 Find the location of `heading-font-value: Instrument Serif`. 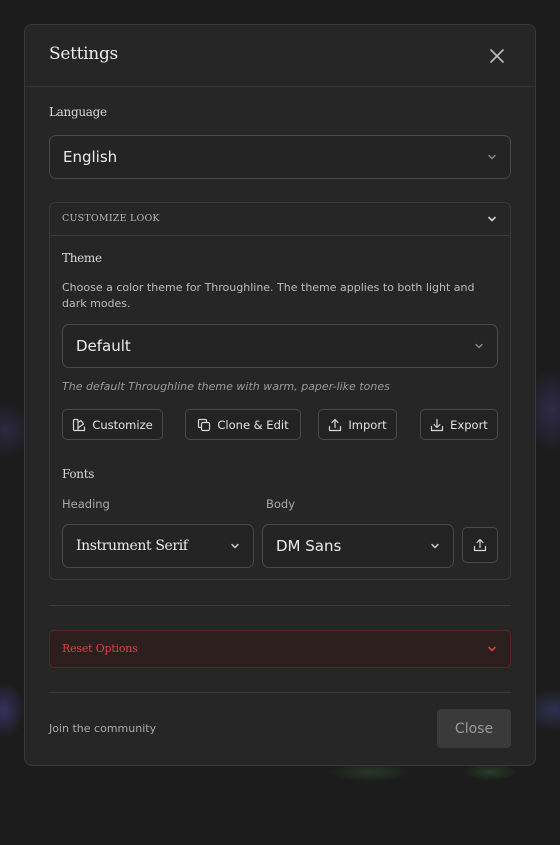

heading-font-value: Instrument Serif is located at coordinates (132, 546).